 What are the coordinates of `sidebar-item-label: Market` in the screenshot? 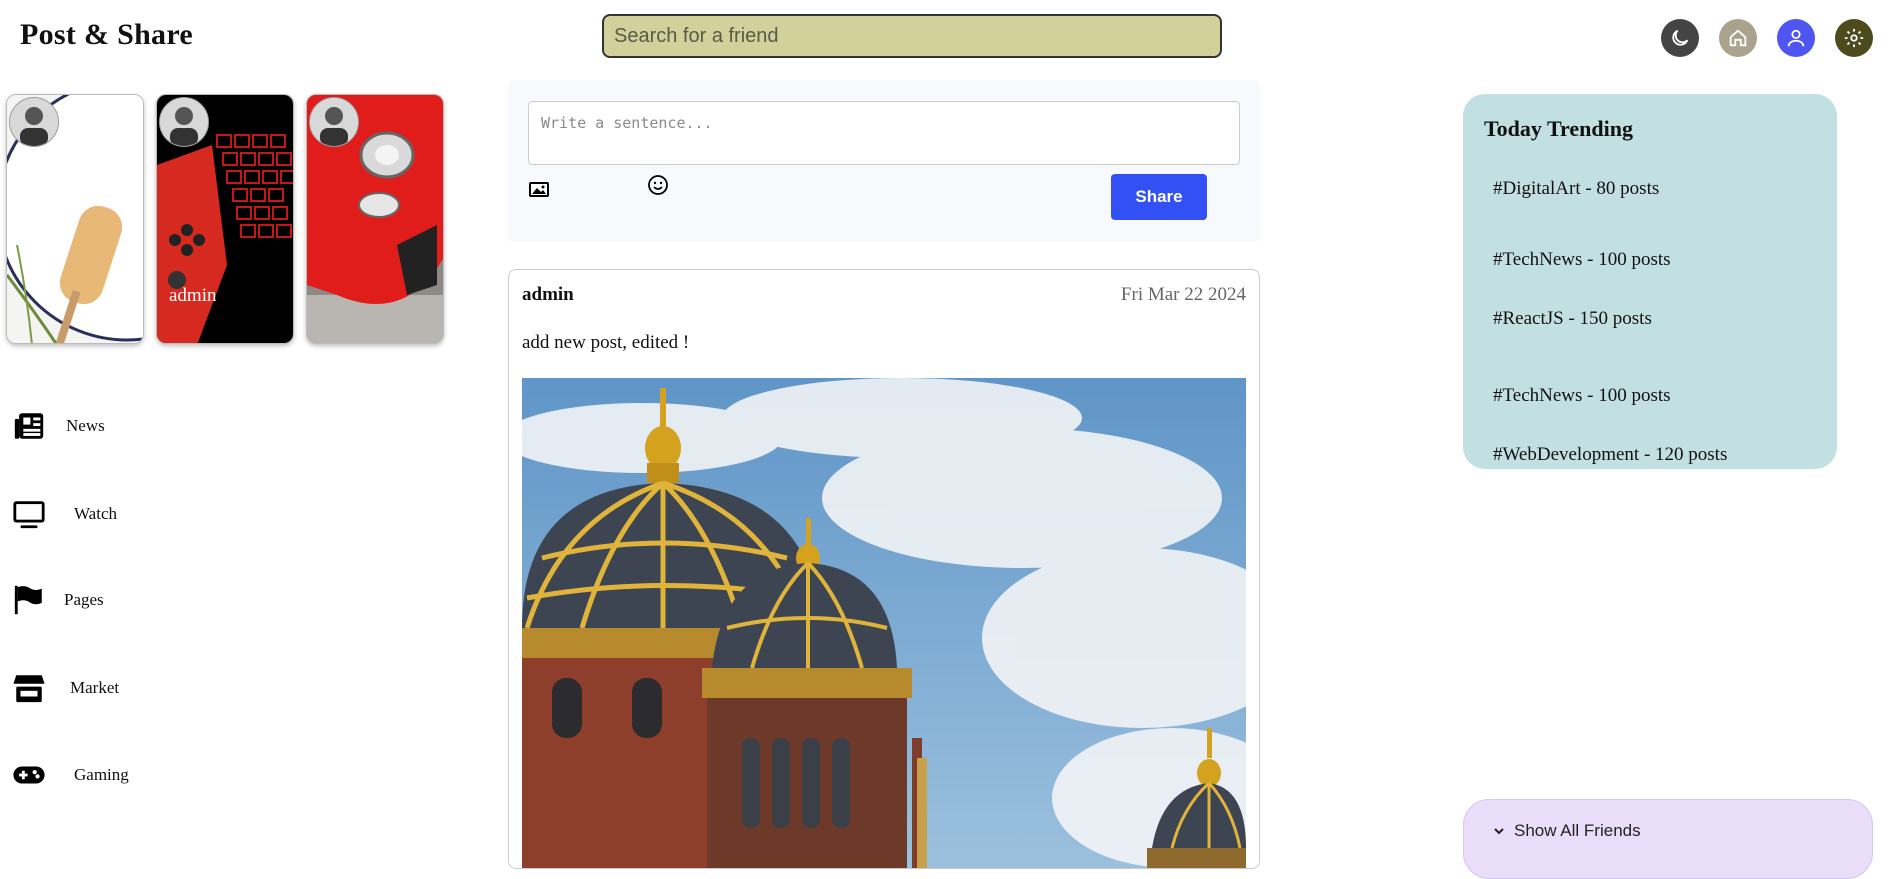 It's located at (95, 687).